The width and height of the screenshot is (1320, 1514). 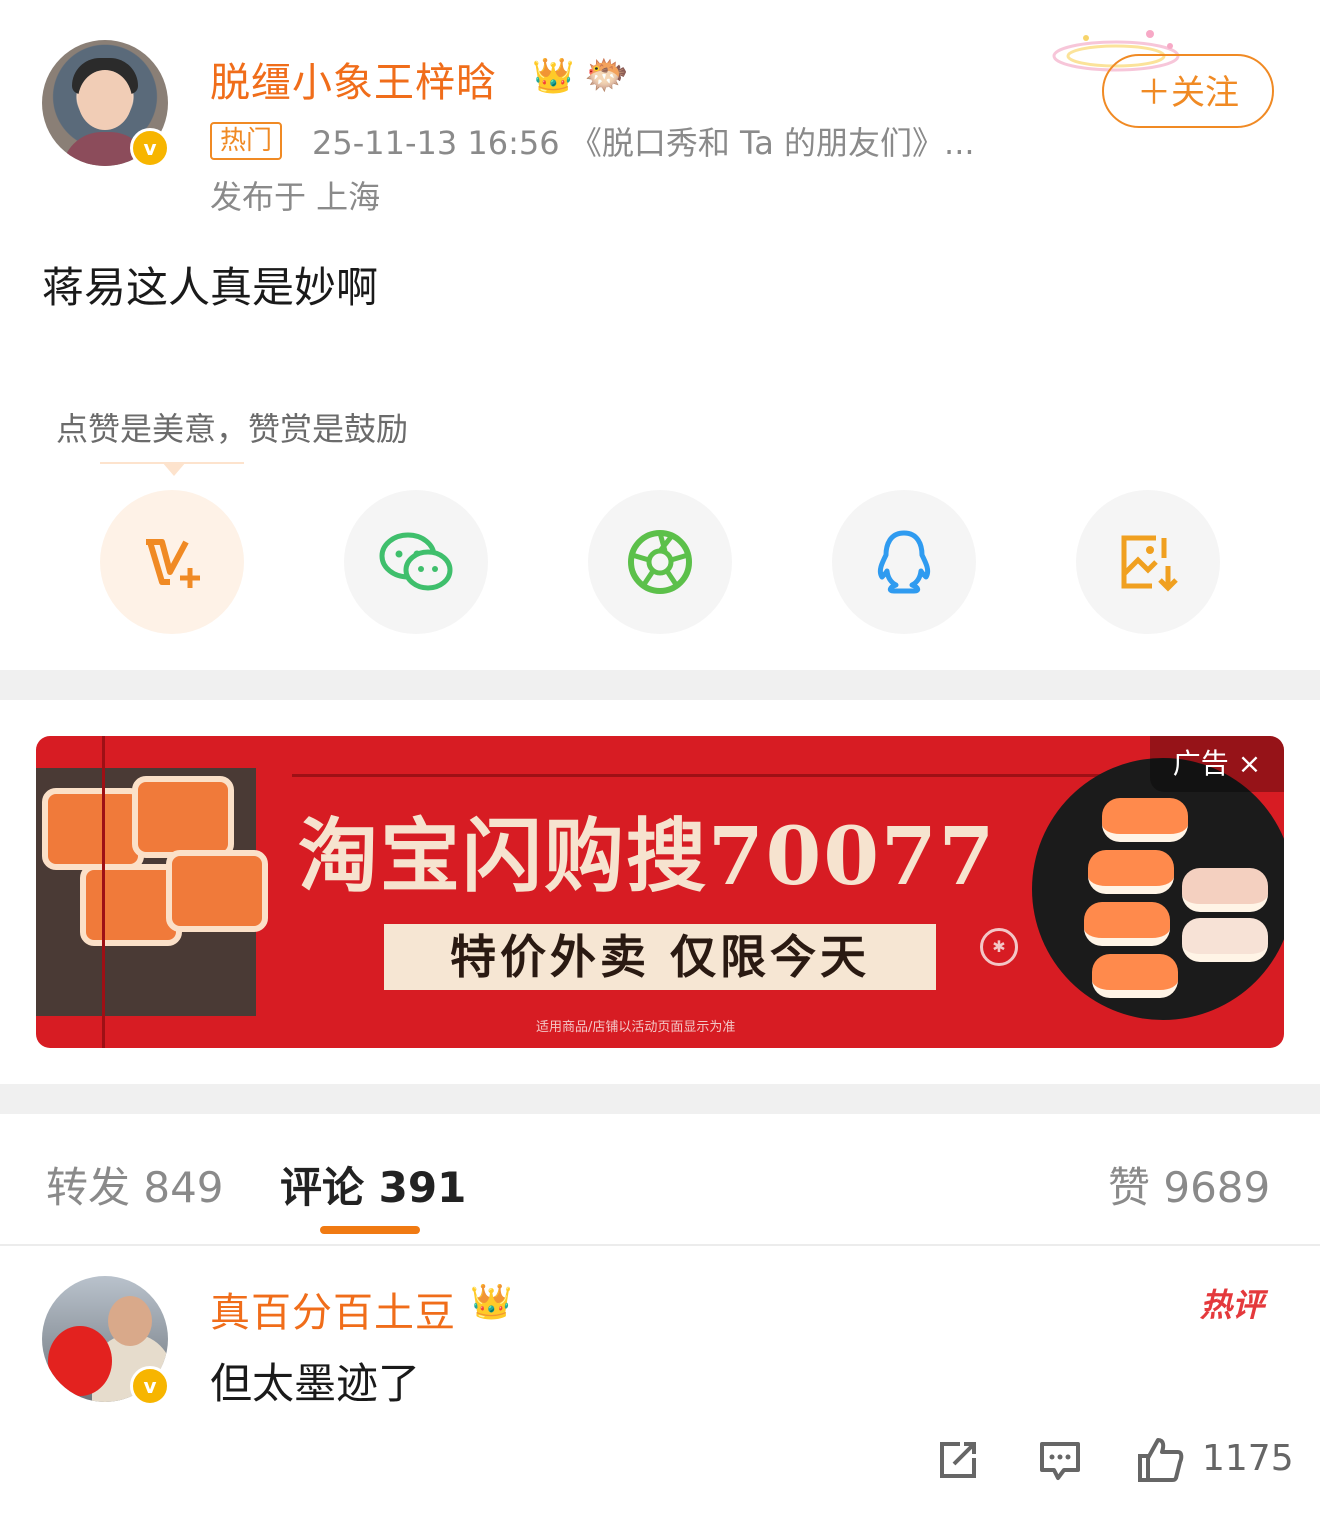 What do you see at coordinates (370, 1230) in the screenshot?
I see `active-tab-indicator` at bounding box center [370, 1230].